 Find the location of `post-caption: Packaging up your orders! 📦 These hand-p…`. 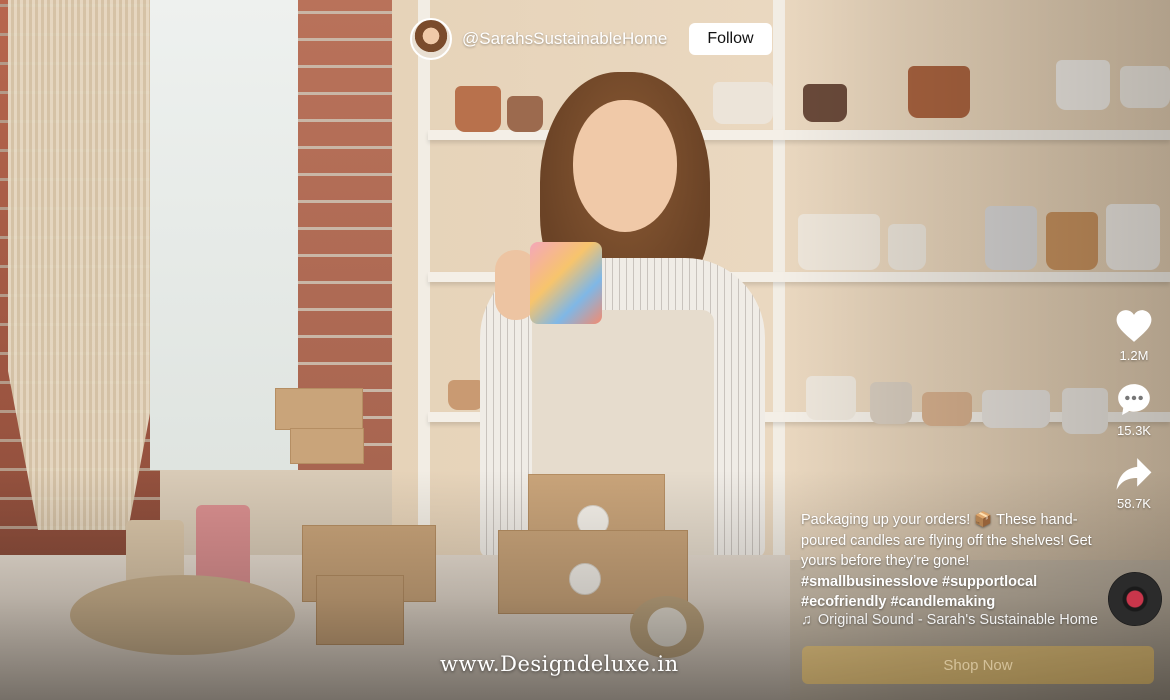

post-caption: Packaging up your orders! 📦 These hand-p… is located at coordinates (951, 561).